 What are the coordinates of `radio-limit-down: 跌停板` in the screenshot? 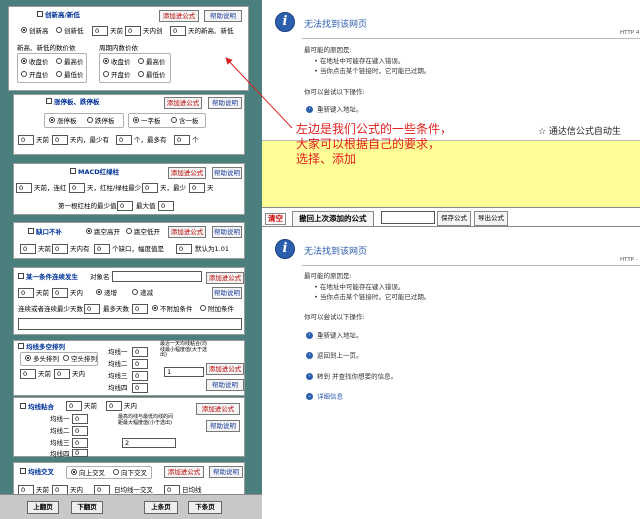 It's located at (101, 121).